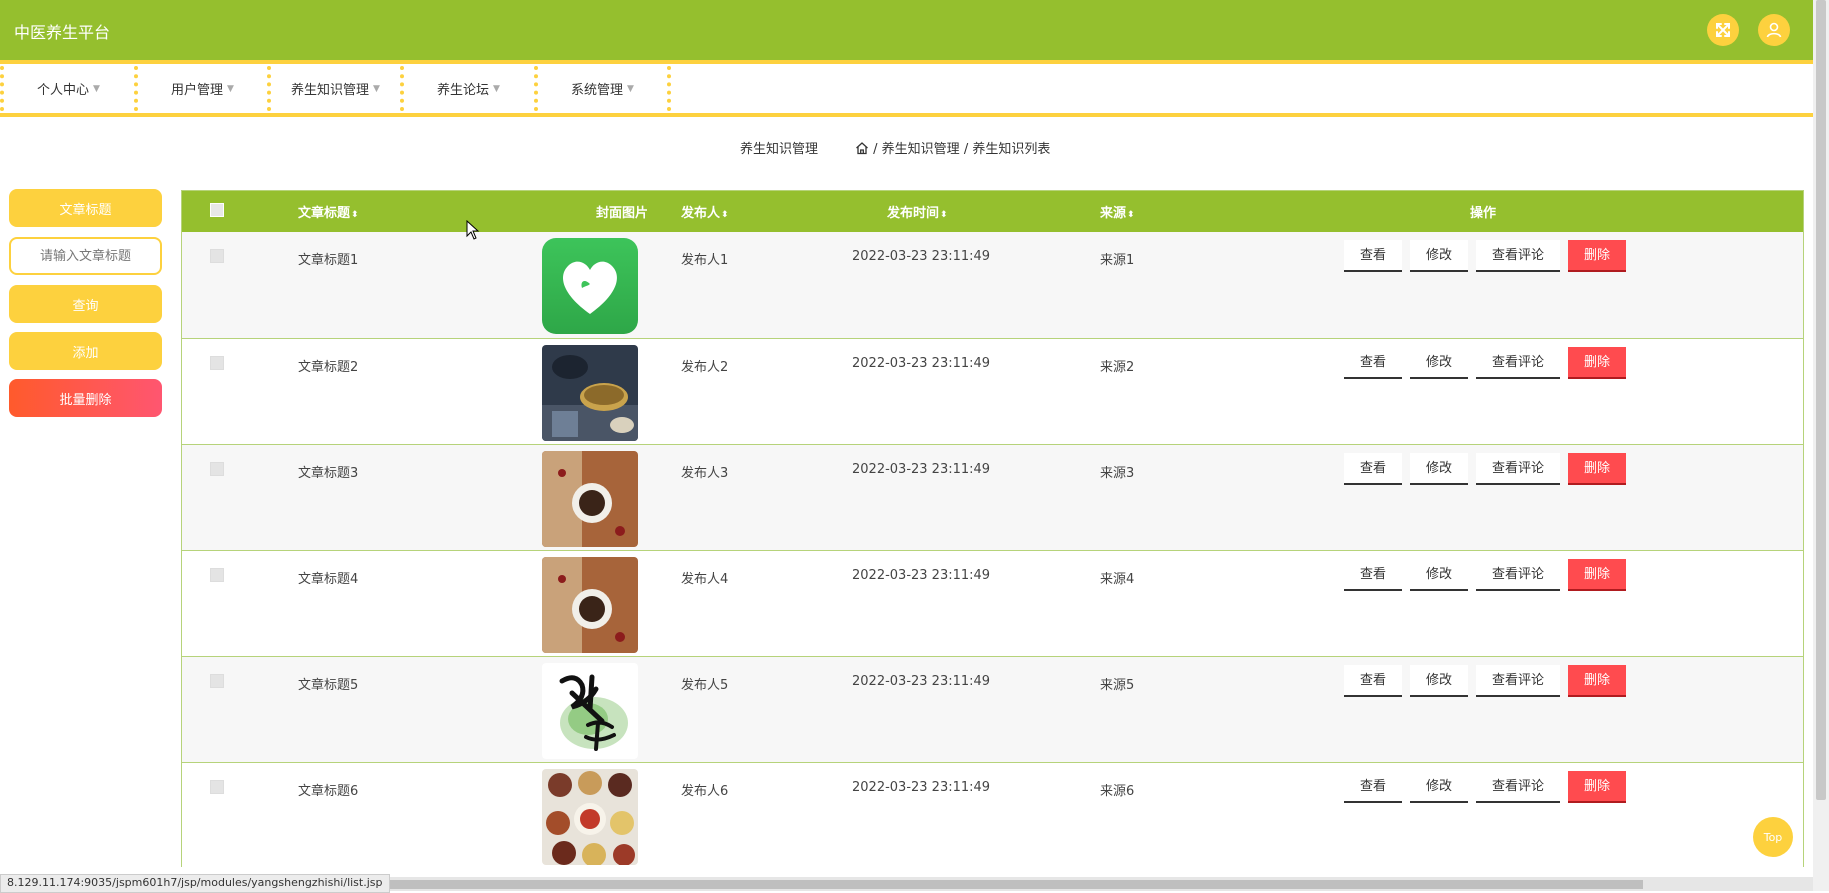 This screenshot has height=893, width=1829. What do you see at coordinates (992, 603) in the screenshot?
I see `table-row: 文章标题4 发布人4 2022-03-23 23:11:49 来源4 查看修改` at bounding box center [992, 603].